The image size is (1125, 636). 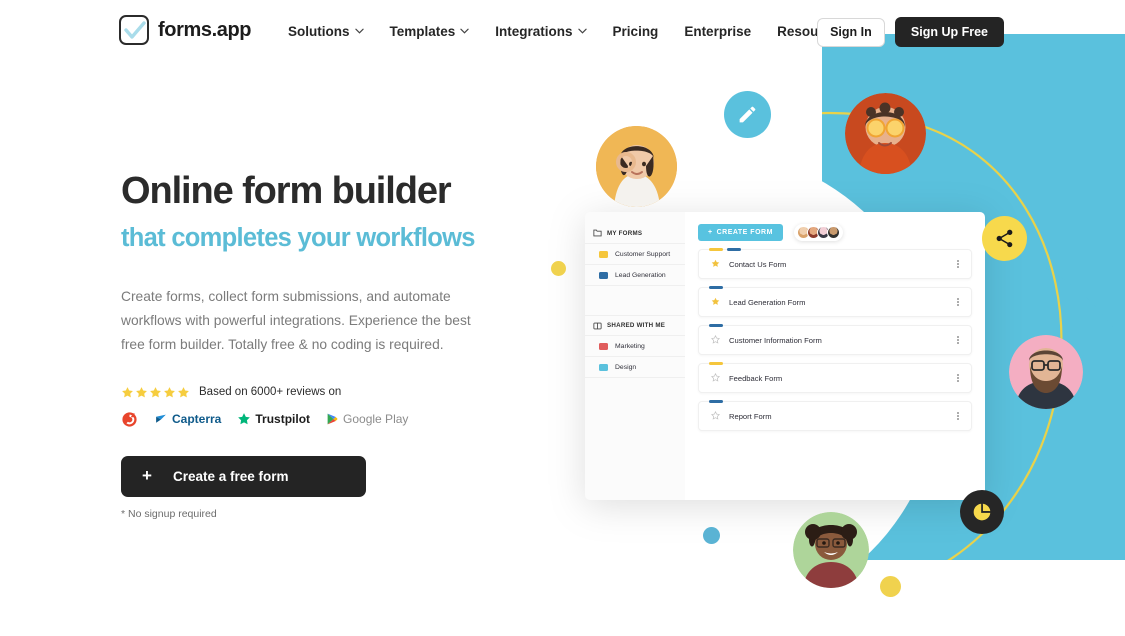 What do you see at coordinates (835, 339) in the screenshot?
I see `table-row: Customer Information Form` at bounding box center [835, 339].